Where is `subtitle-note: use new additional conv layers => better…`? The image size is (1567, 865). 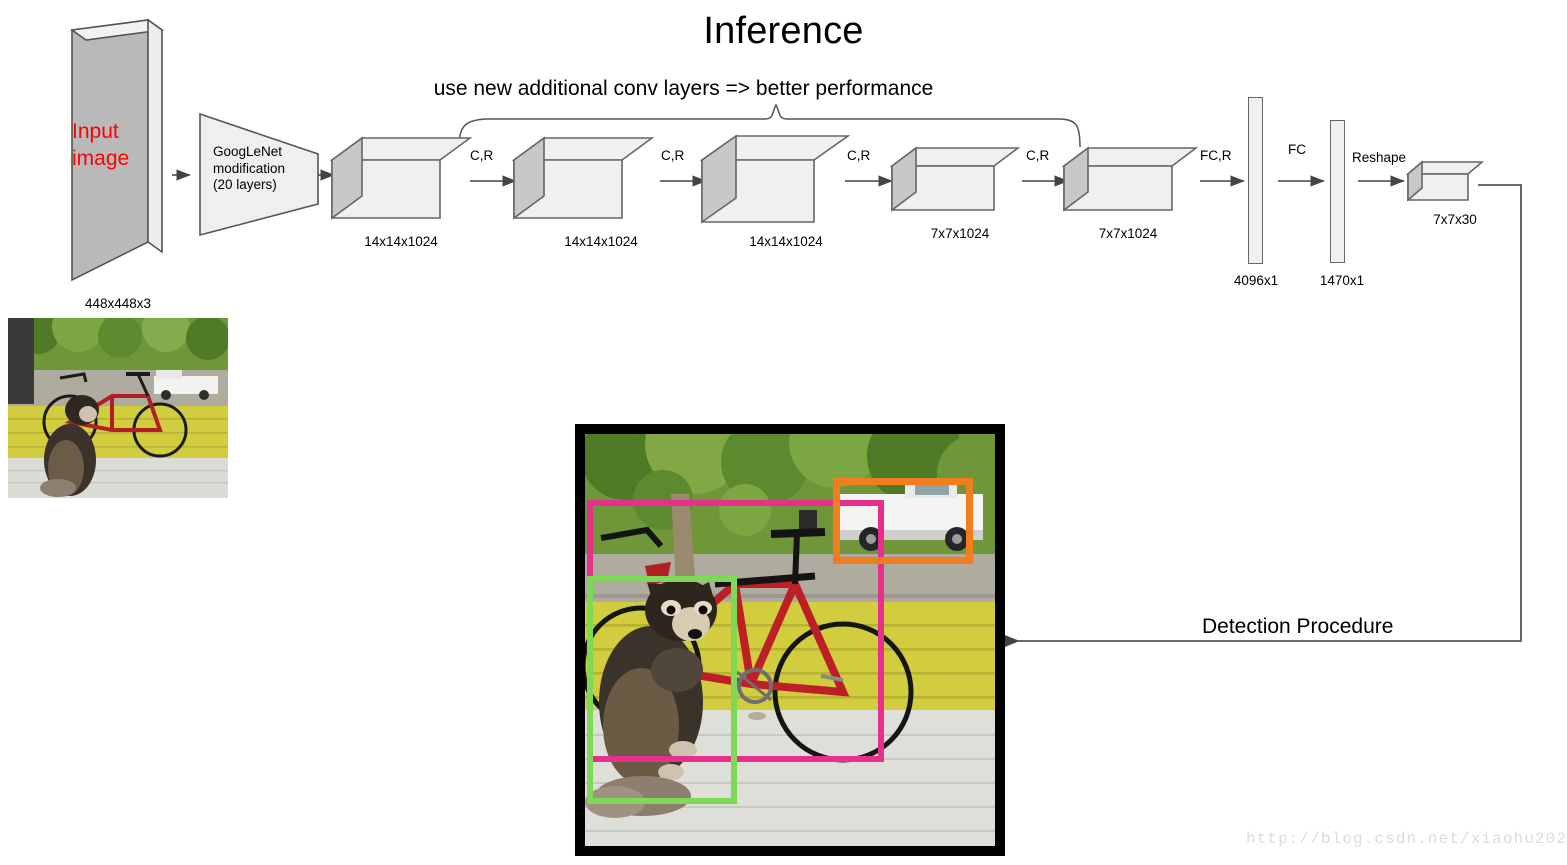
subtitle-note: use new additional conv layers => better… is located at coordinates (783, 89).